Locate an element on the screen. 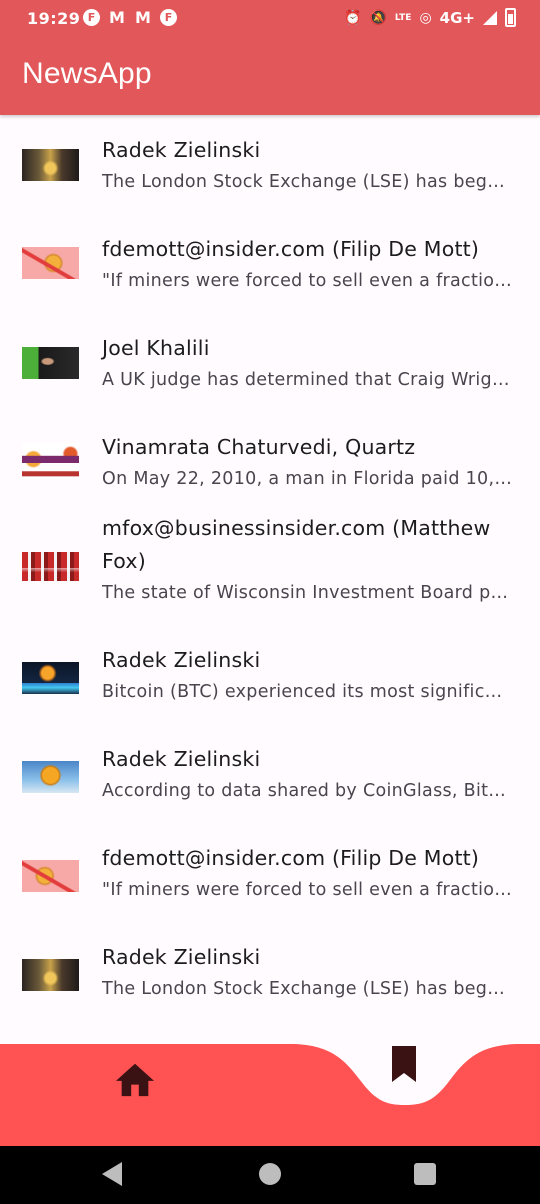 The width and height of the screenshot is (540, 1204). nav-background is located at coordinates (270, 1095).